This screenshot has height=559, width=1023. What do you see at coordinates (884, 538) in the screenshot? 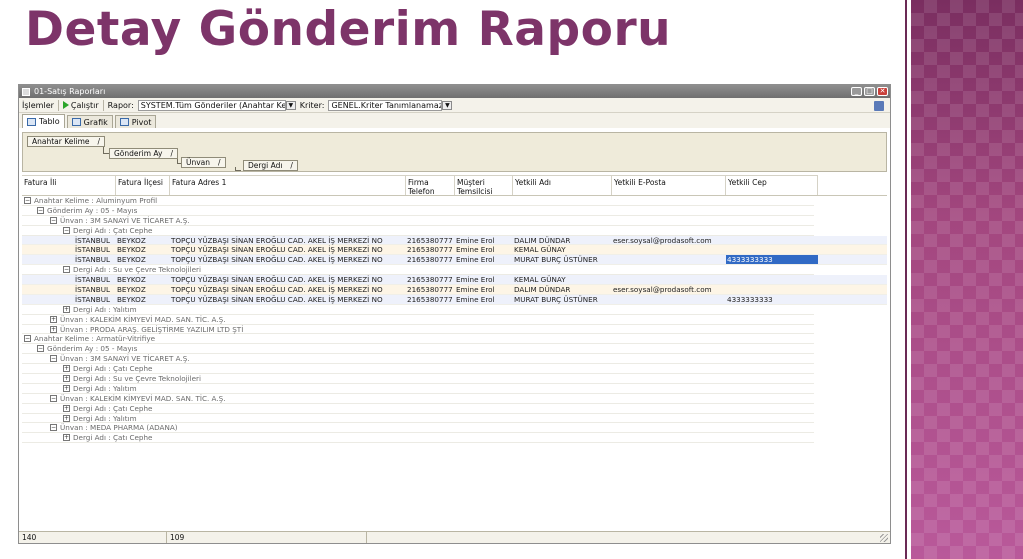
I see `resize-grip-icon` at bounding box center [884, 538].